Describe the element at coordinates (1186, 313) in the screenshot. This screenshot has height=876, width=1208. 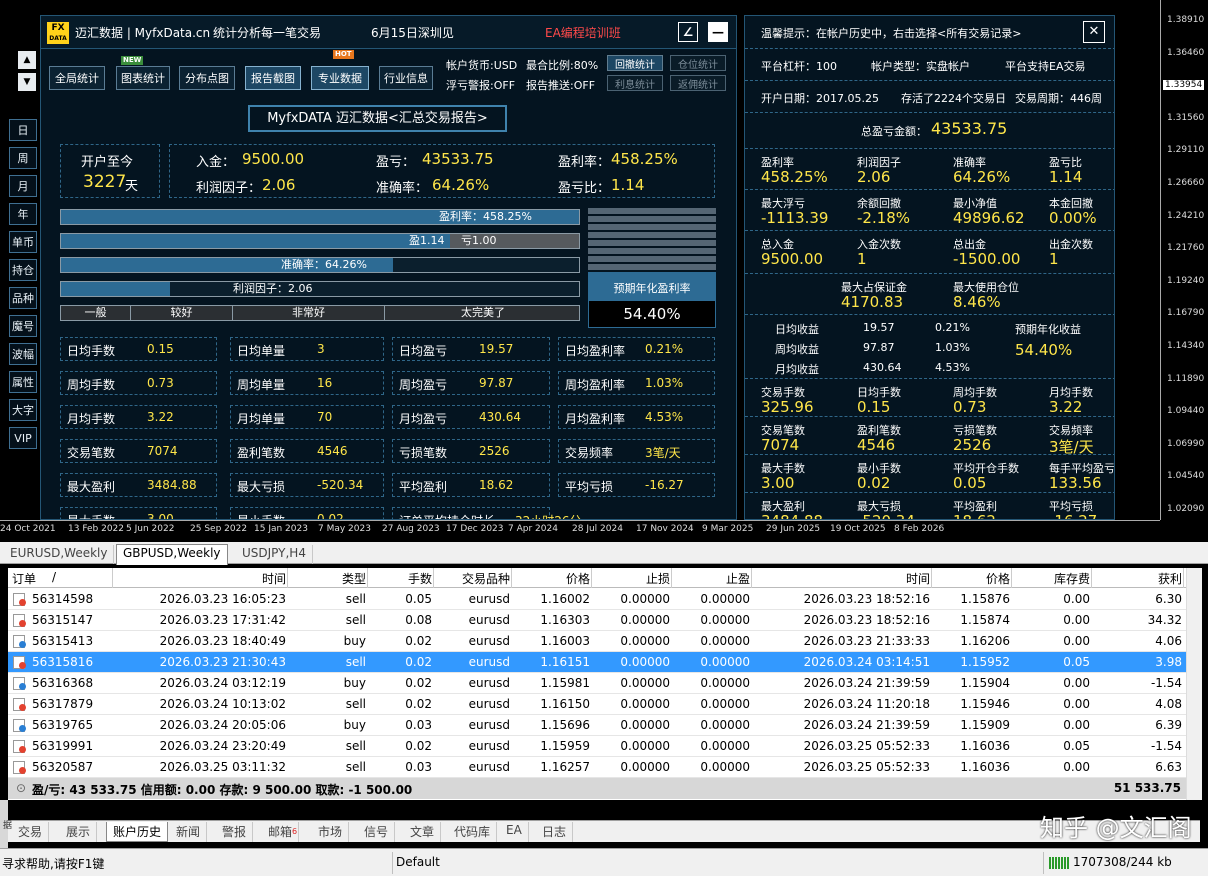
I see `price-tick: 1.16790` at that location.